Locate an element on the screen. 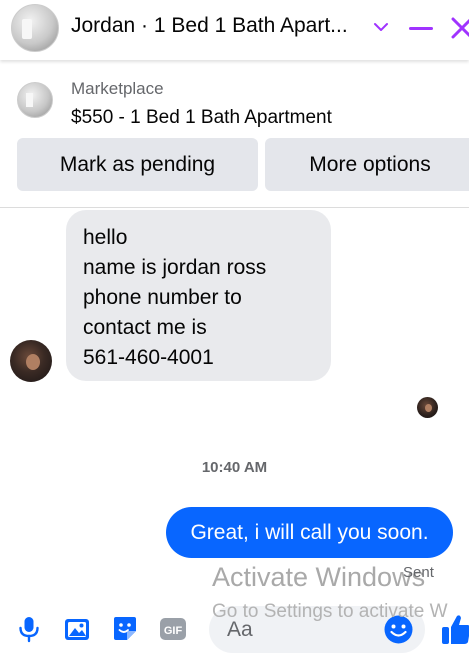  close-icon is located at coordinates (459, 28).